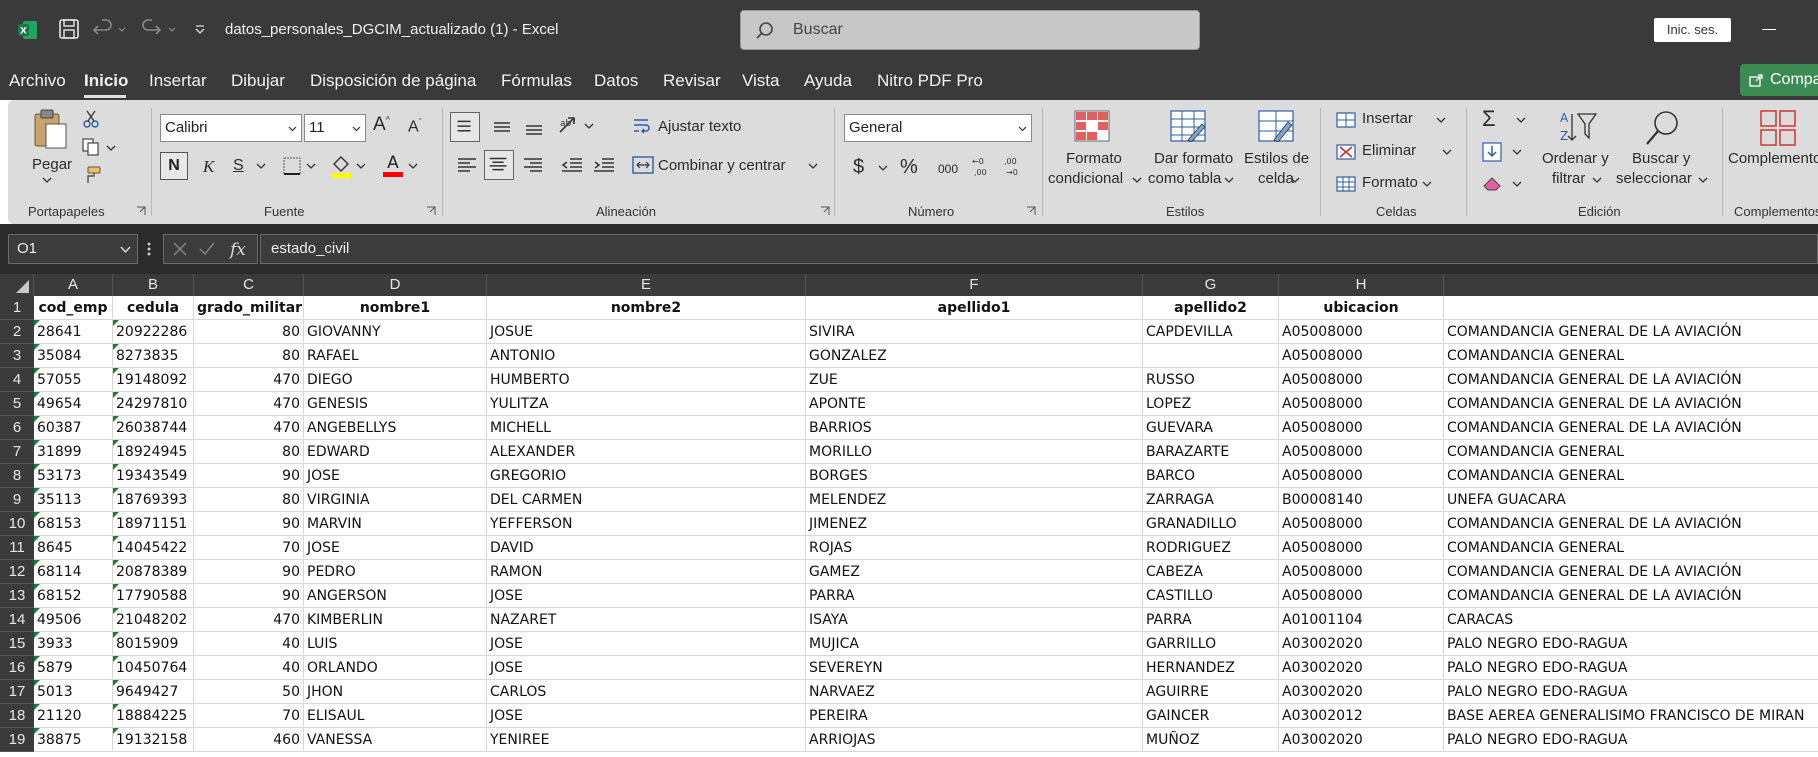 Image resolution: width=1818 pixels, height=757 pixels. Describe the element at coordinates (292, 166) in the screenshot. I see `borders-icon` at that location.